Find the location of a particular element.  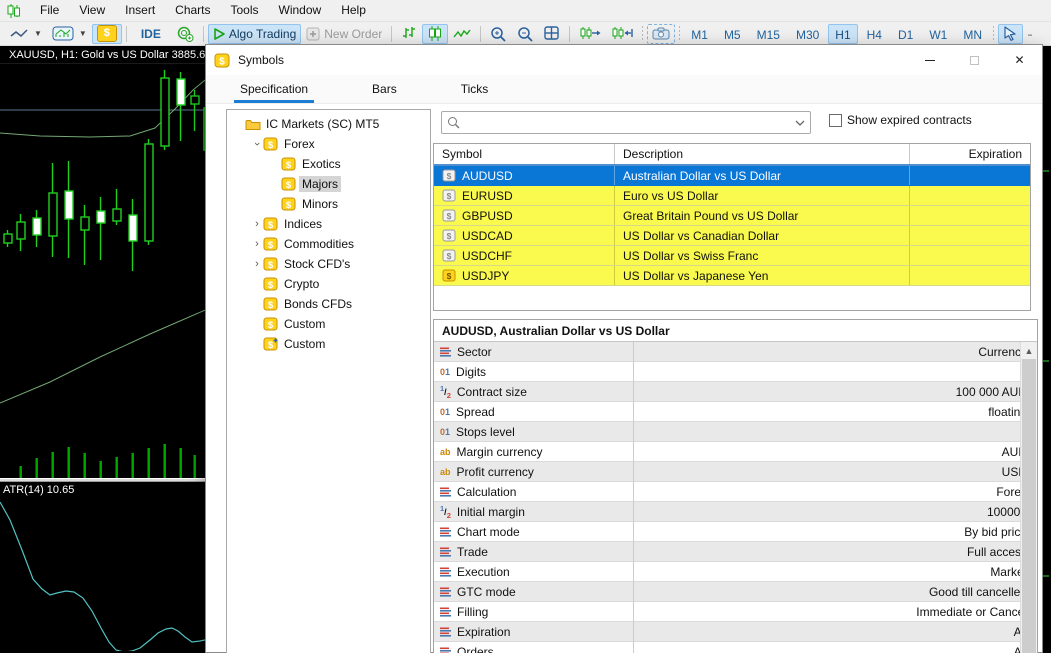

column-header-symbol: Symbol is located at coordinates (524, 154).